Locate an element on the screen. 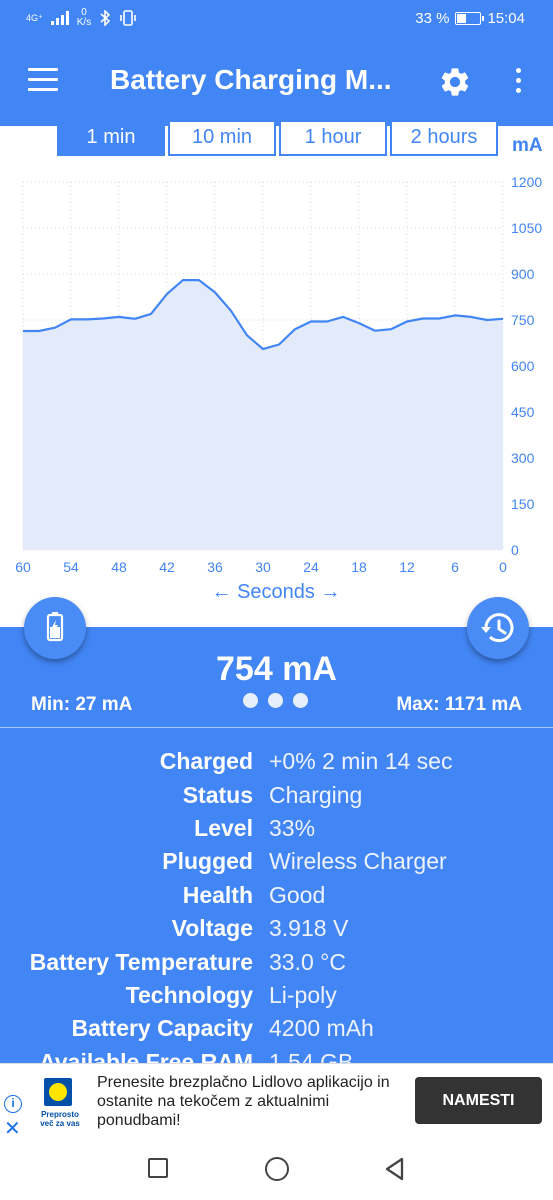  battery-icon is located at coordinates (470, 18).